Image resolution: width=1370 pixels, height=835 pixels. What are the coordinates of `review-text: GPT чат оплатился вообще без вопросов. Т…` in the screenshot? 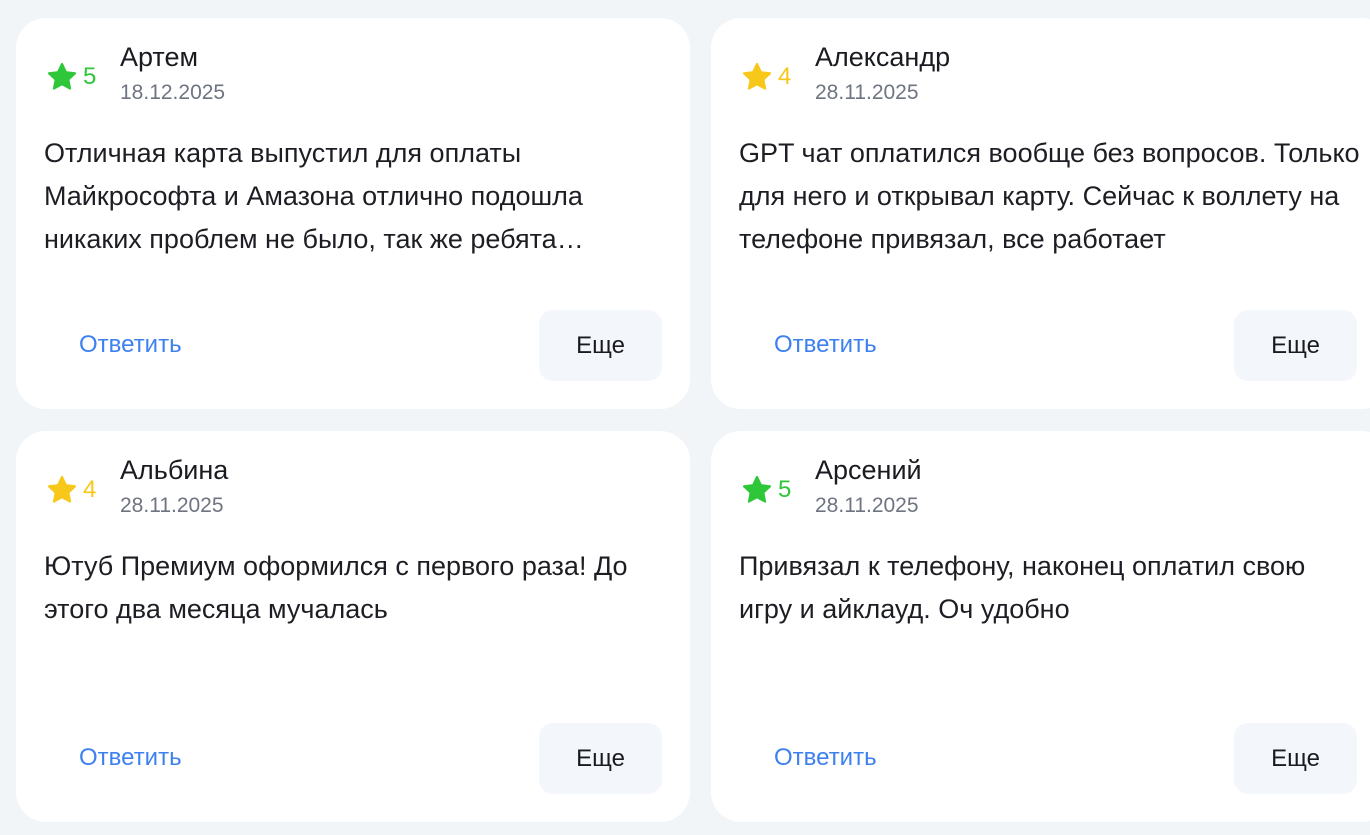 It's located at (1049, 196).